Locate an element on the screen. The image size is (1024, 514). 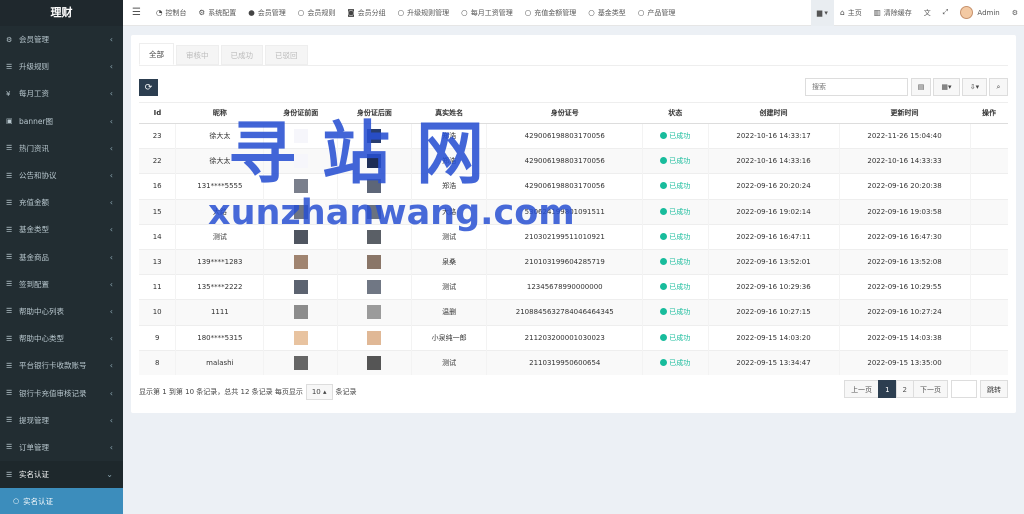
column-header: 创建时间 is located at coordinates (774, 113).